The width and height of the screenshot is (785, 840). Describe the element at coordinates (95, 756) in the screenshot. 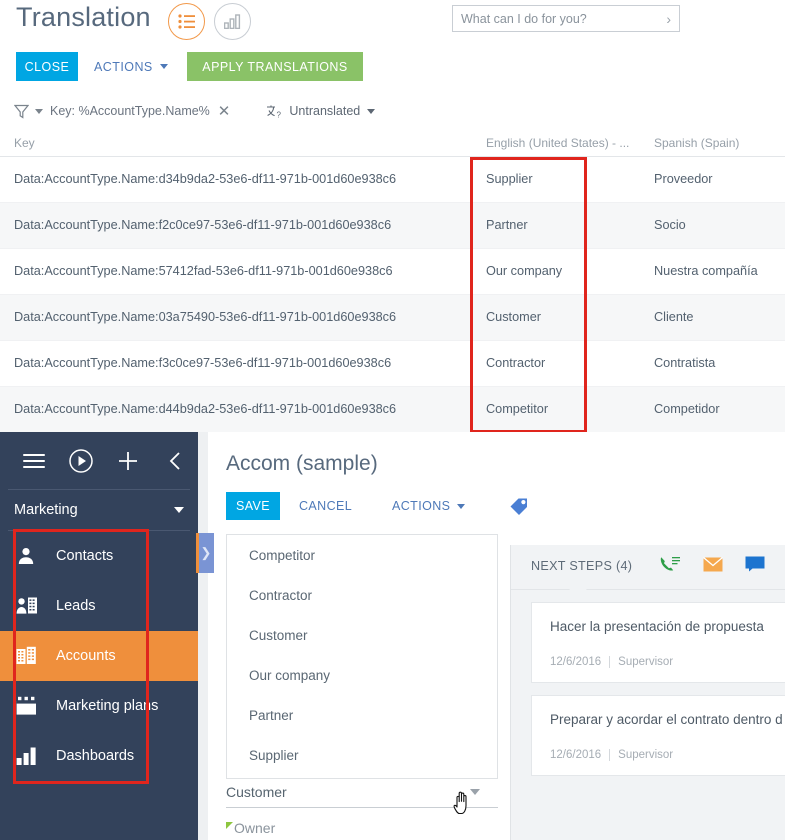

I see `sidebar-item-label: Dashboards` at that location.